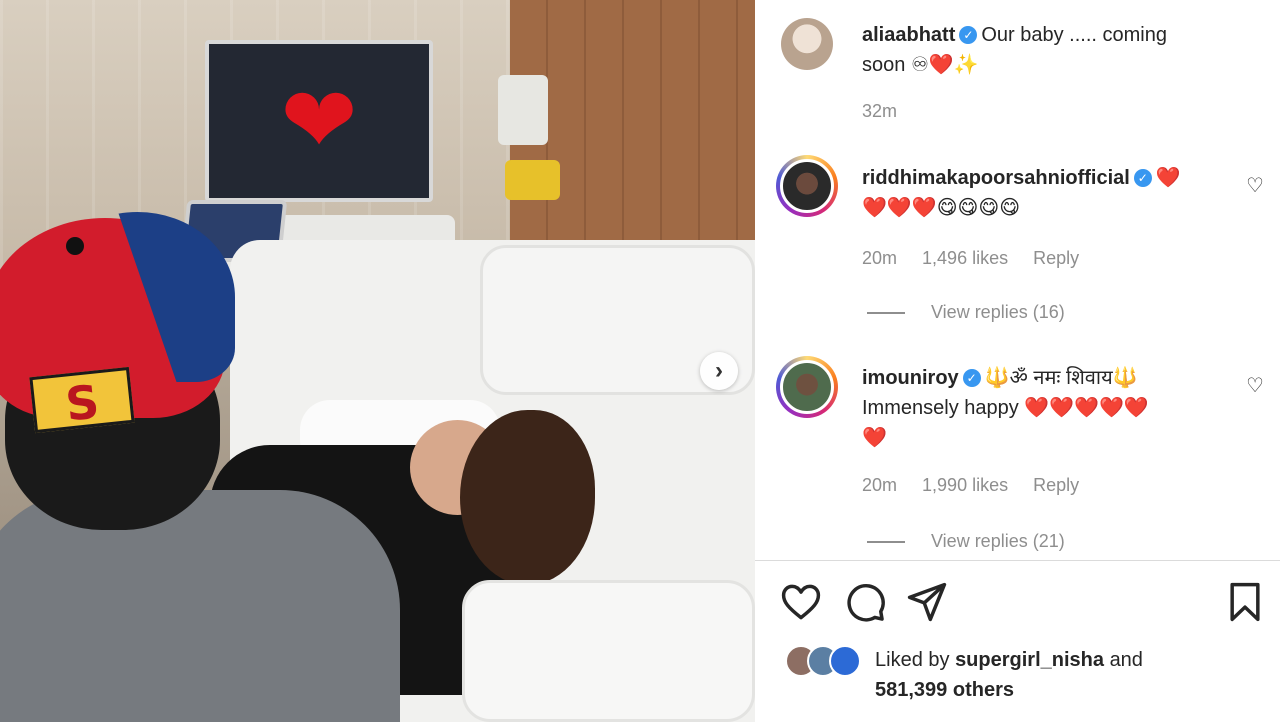 The image size is (1280, 722). What do you see at coordinates (82, 400) in the screenshot?
I see `cap-logo: S` at bounding box center [82, 400].